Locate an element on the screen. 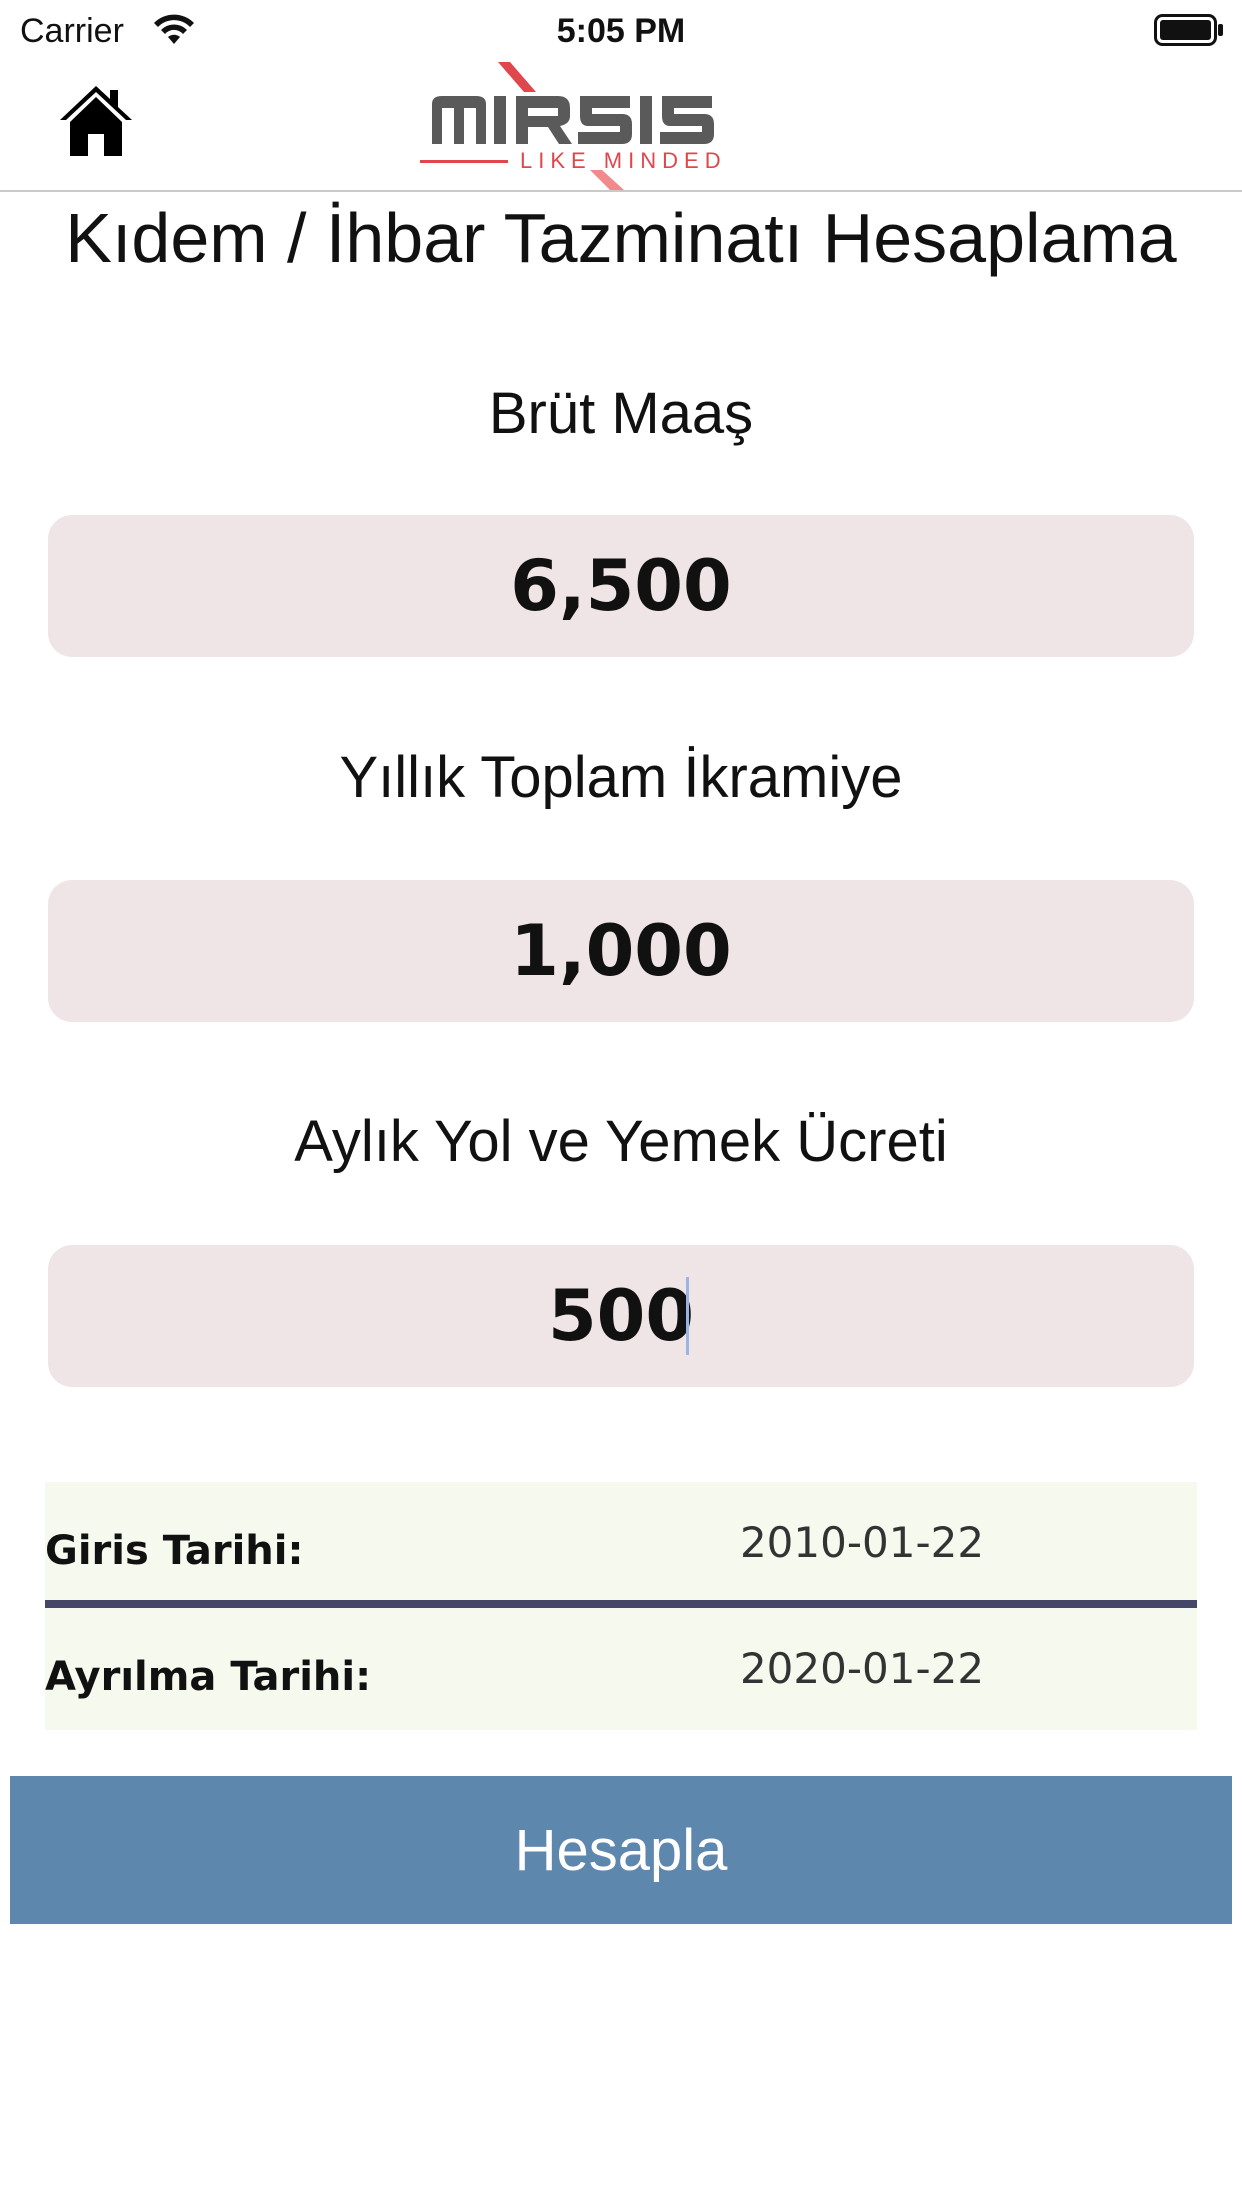  end-date-row: Ayrılma Tarihi: 2020-01-22 is located at coordinates (621, 1669).